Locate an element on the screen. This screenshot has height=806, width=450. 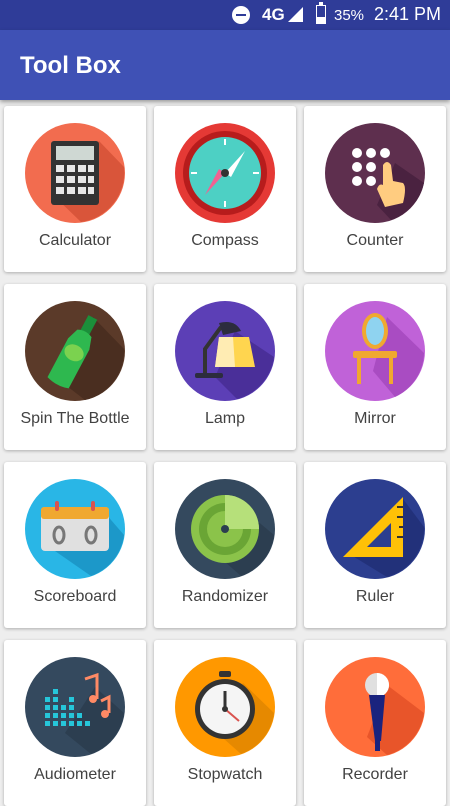
tool-card-calculator: Calculator is located at coordinates (75, 189).